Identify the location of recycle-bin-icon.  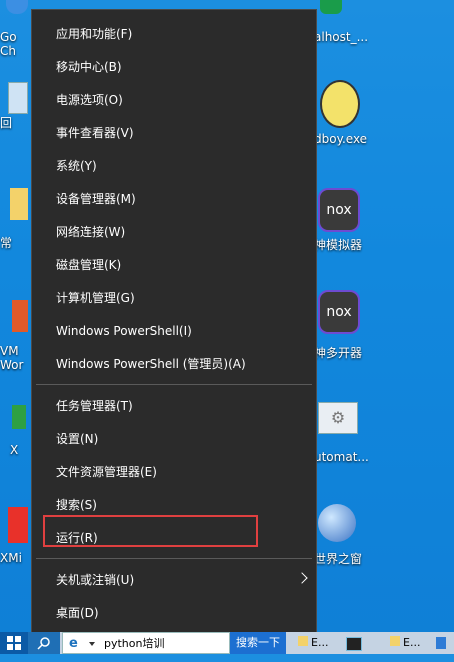
(18, 98).